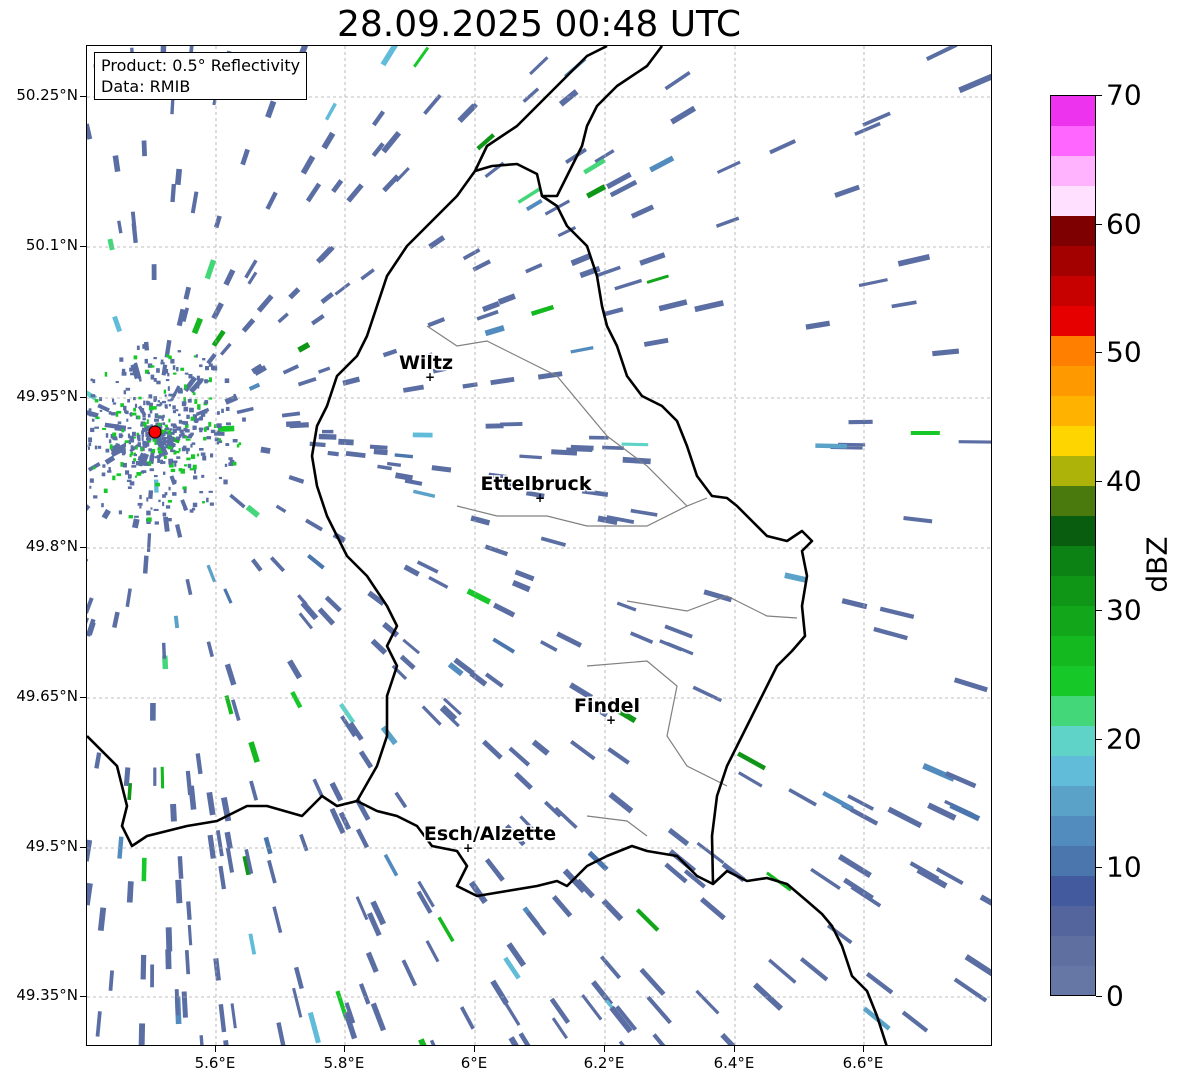 The image size is (1184, 1081). Describe the element at coordinates (47, 995) in the screenshot. I see `lat-label: 49.35°N` at that location.